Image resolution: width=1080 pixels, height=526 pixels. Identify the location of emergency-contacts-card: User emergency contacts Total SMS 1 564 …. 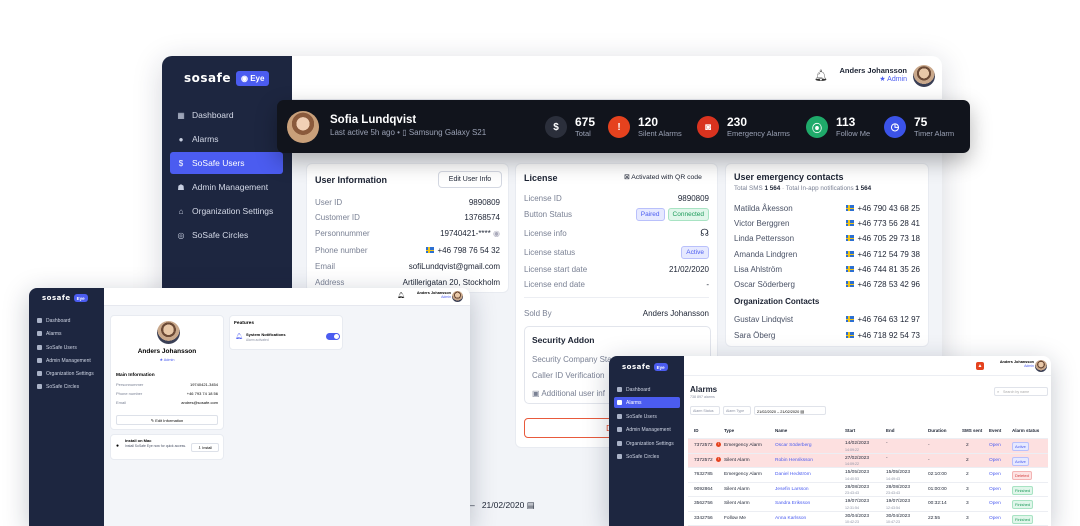
(827, 255).